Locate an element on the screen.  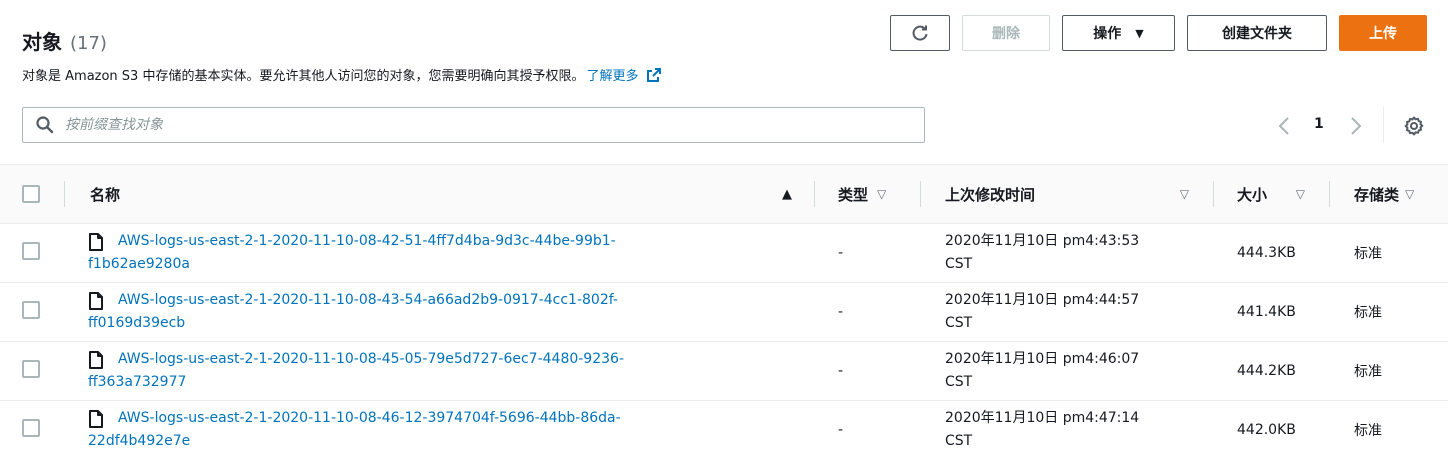
object-name-link-cont: f1b62ae9280a is located at coordinates (451, 264).